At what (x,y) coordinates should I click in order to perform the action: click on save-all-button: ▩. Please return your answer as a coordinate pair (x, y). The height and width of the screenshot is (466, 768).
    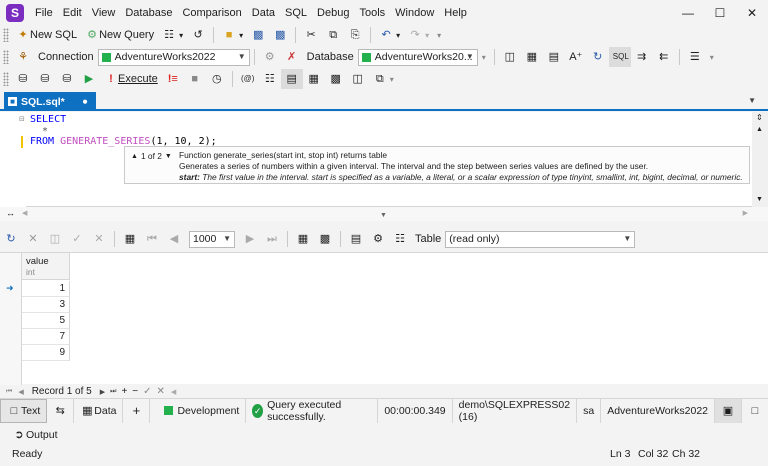
    Looking at the image, I should click on (280, 35).